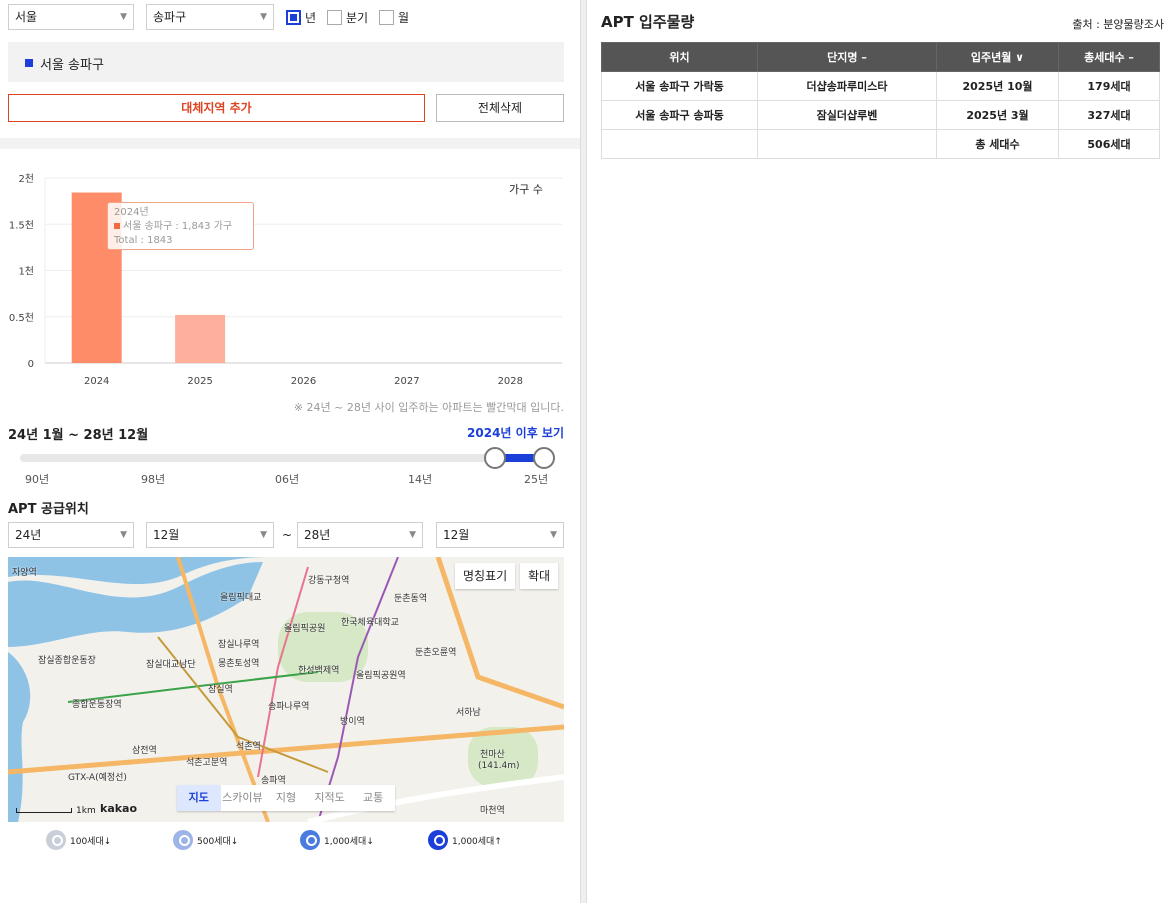 Image resolution: width=1176 pixels, height=903 pixels. What do you see at coordinates (72, 63) in the screenshot?
I see `selected-region-label: 서울 송파구` at bounding box center [72, 63].